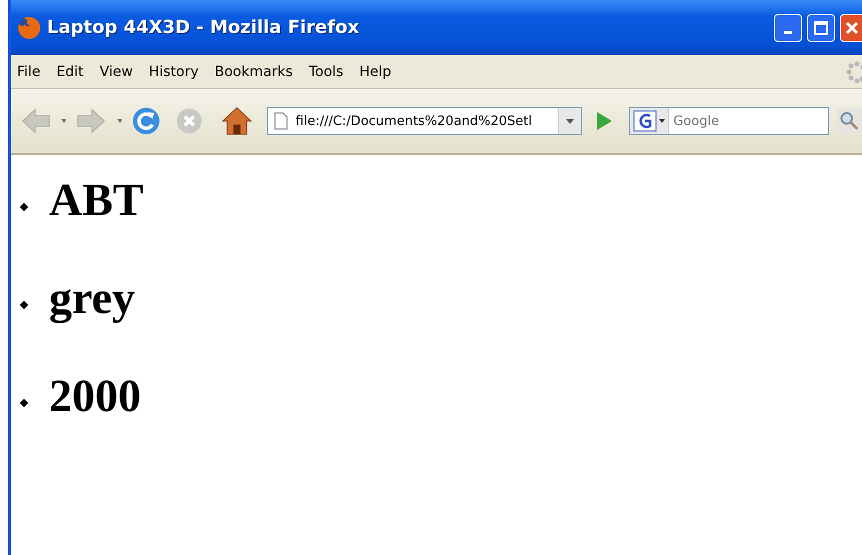  Describe the element at coordinates (30, 72) in the screenshot. I see `menu-item: File` at that location.